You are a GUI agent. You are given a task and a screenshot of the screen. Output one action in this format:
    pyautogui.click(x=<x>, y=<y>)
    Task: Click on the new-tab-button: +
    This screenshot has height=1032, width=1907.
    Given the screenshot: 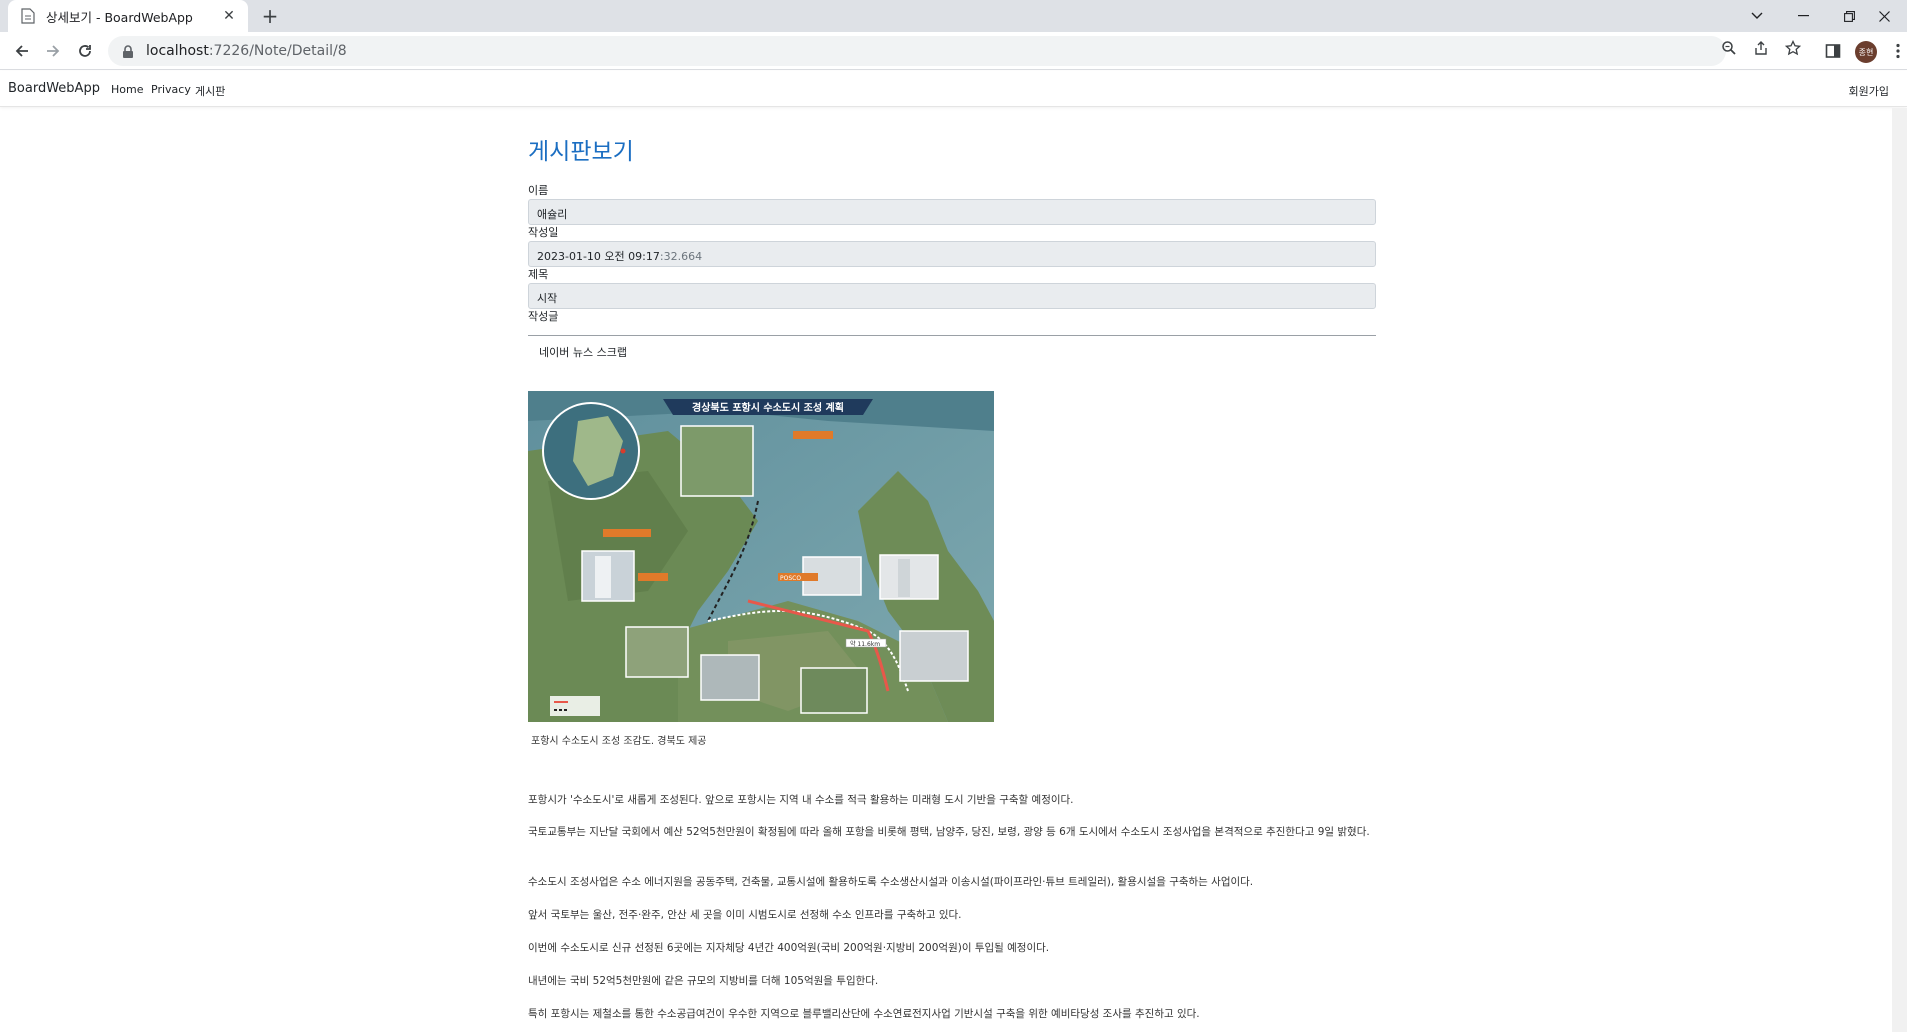 What is the action you would take?
    pyautogui.click(x=270, y=16)
    